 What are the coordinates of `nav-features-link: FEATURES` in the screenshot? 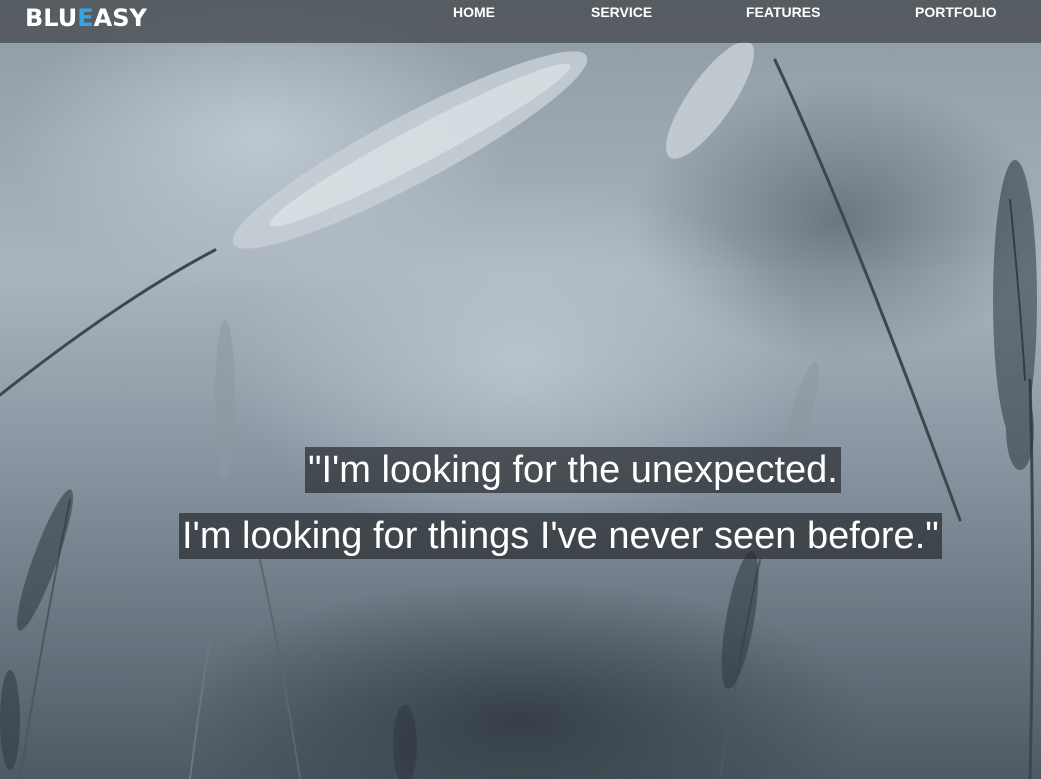 It's located at (783, 12).